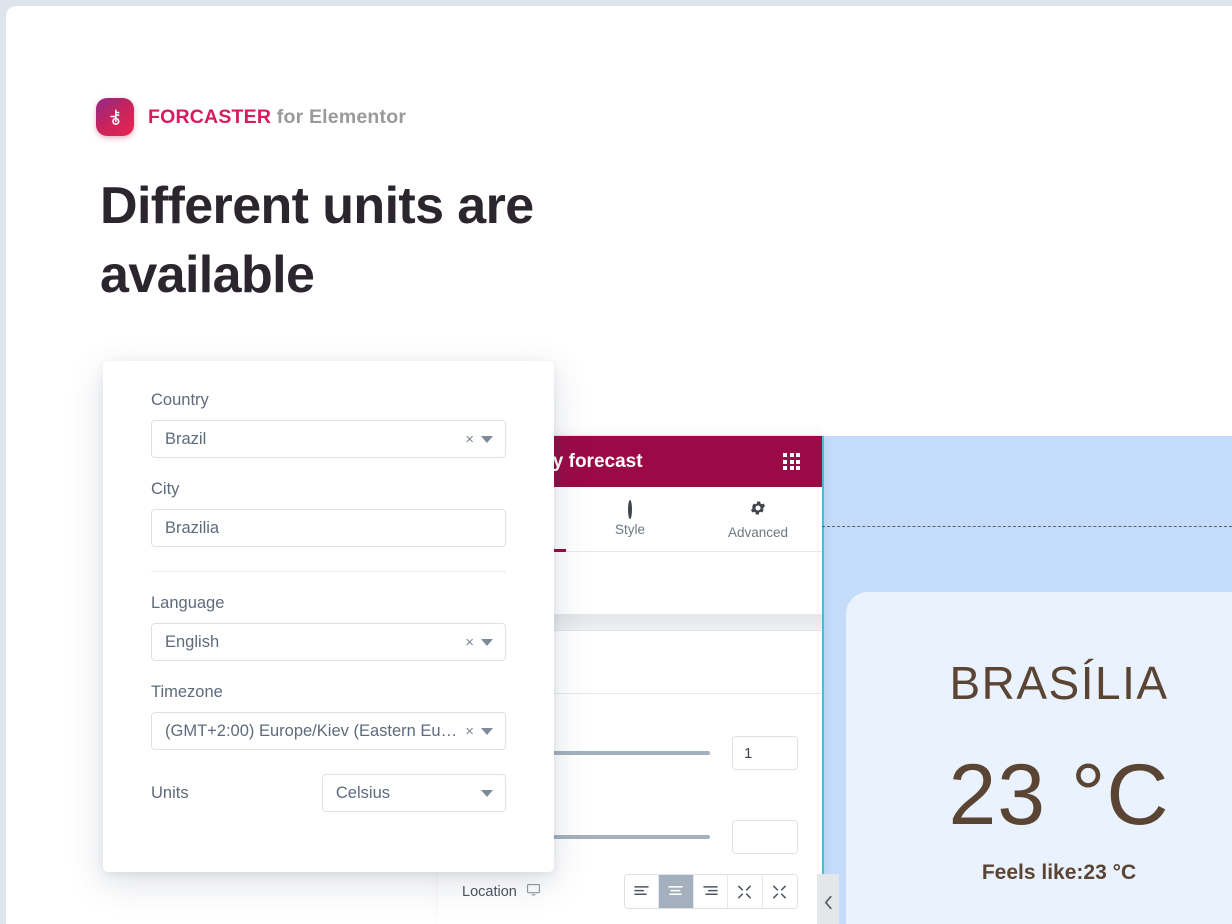 The width and height of the screenshot is (1232, 924). I want to click on brand-name-secondary: for Elementor, so click(339, 116).